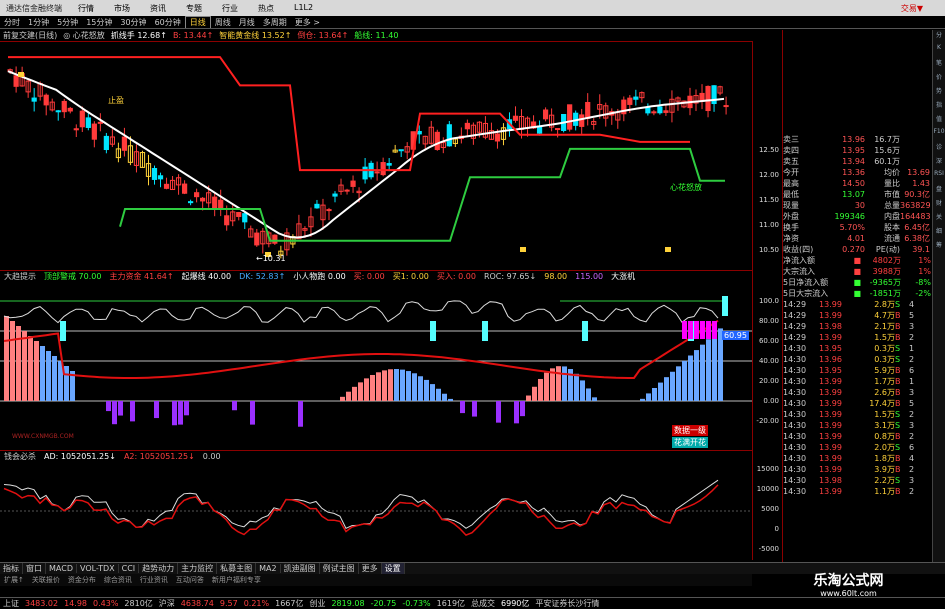 The width and height of the screenshot is (945, 609). I want to click on tick-count: 3, so click(912, 326).